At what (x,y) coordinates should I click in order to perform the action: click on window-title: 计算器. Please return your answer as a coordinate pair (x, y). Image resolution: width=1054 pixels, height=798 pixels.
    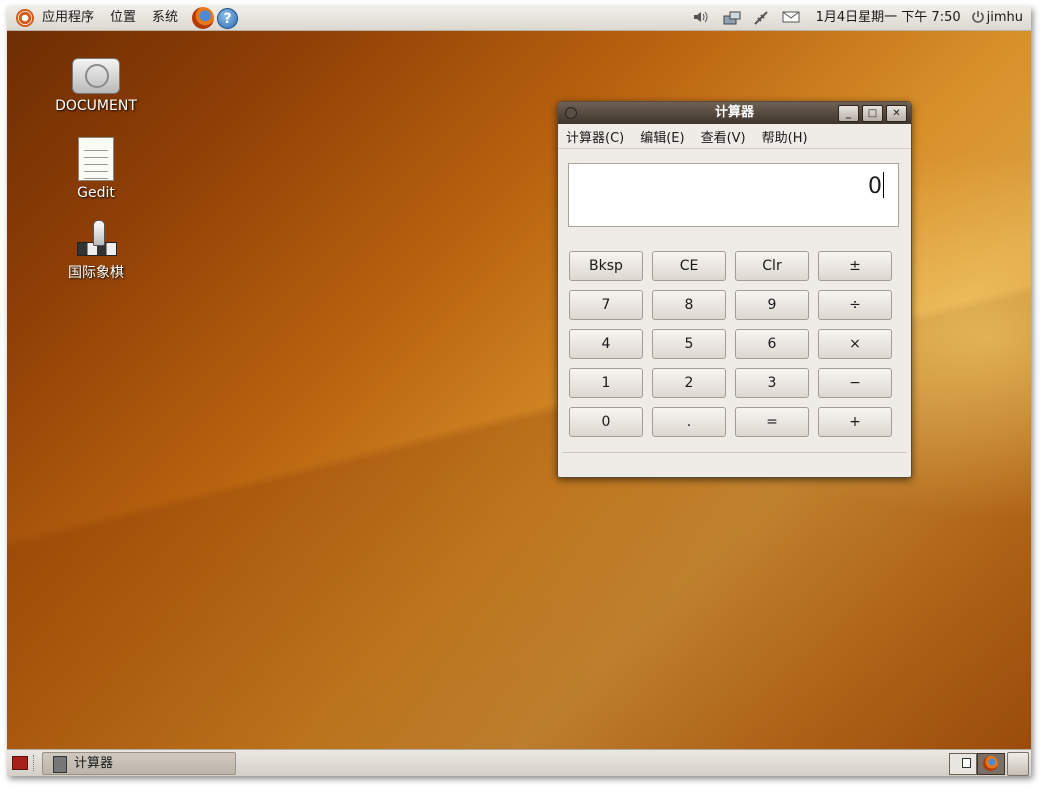
    Looking at the image, I should click on (734, 112).